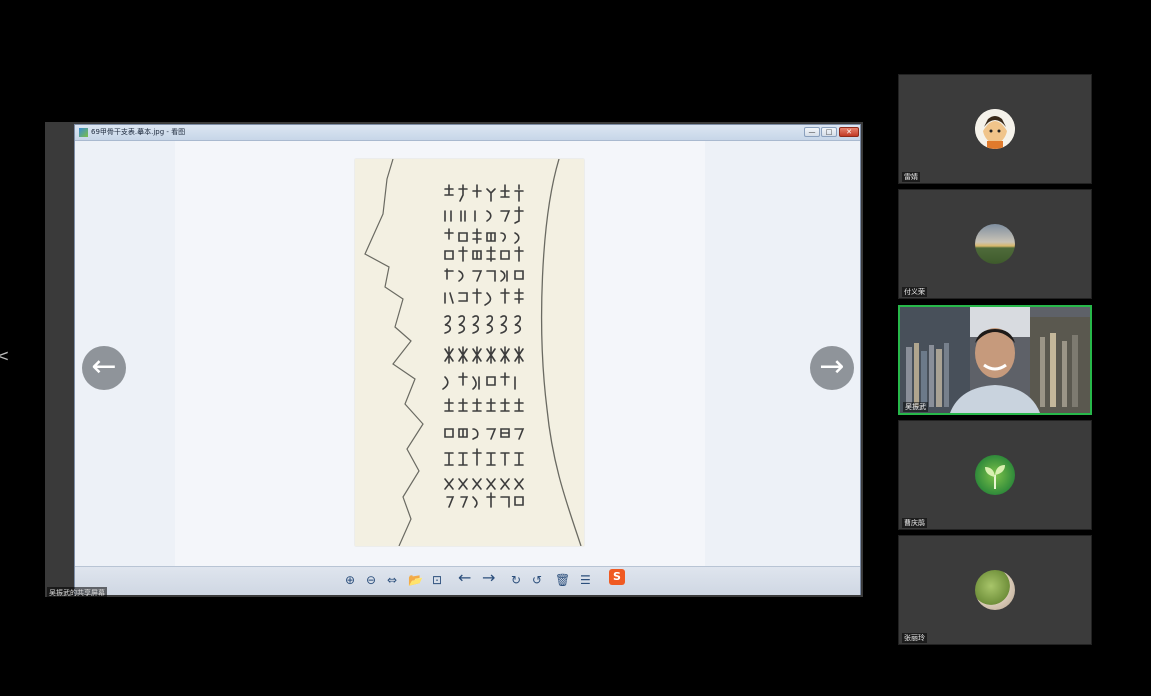  Describe the element at coordinates (371, 580) in the screenshot. I see `zoom-out-icon: ⊖` at that location.